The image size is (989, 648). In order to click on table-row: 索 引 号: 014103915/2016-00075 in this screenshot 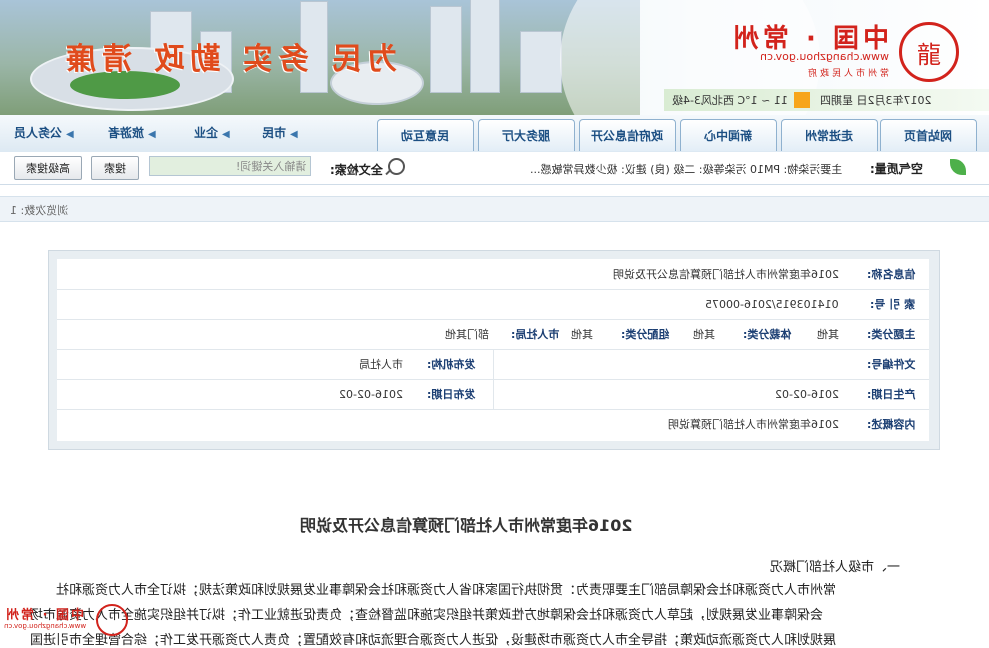, I will do `click(493, 304)`.